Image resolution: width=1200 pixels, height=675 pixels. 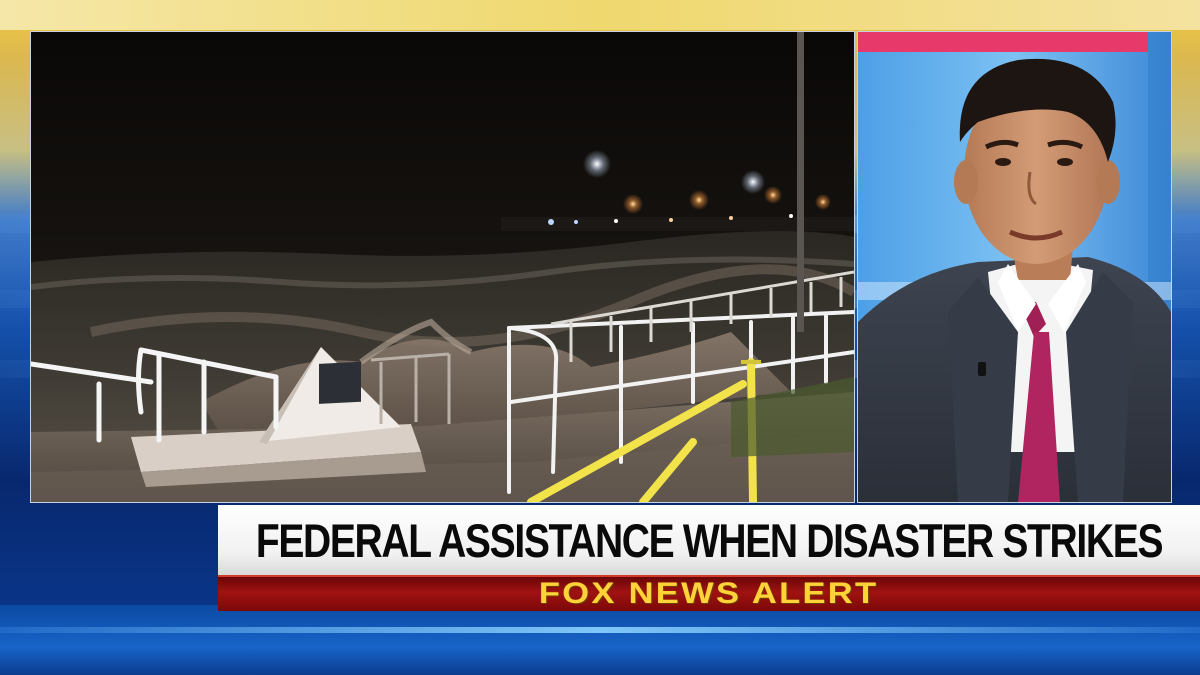 I want to click on news-alert-bar: FOX NEWS ALERT, so click(x=709, y=593).